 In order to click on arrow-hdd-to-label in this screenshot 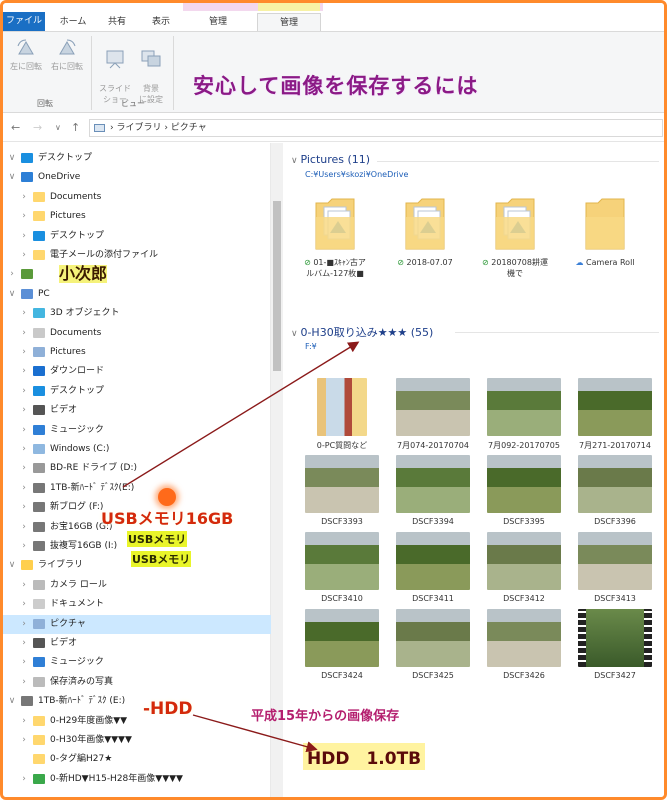, I will do `click(255, 733)`.